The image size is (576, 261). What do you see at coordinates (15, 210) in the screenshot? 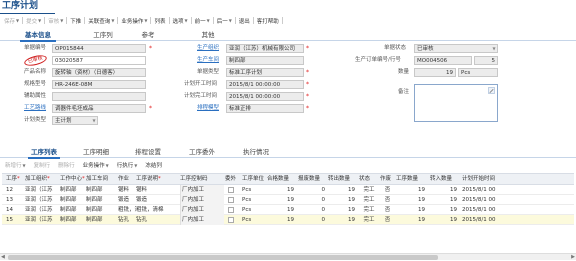
I see `seq-cell: 14` at bounding box center [15, 210].